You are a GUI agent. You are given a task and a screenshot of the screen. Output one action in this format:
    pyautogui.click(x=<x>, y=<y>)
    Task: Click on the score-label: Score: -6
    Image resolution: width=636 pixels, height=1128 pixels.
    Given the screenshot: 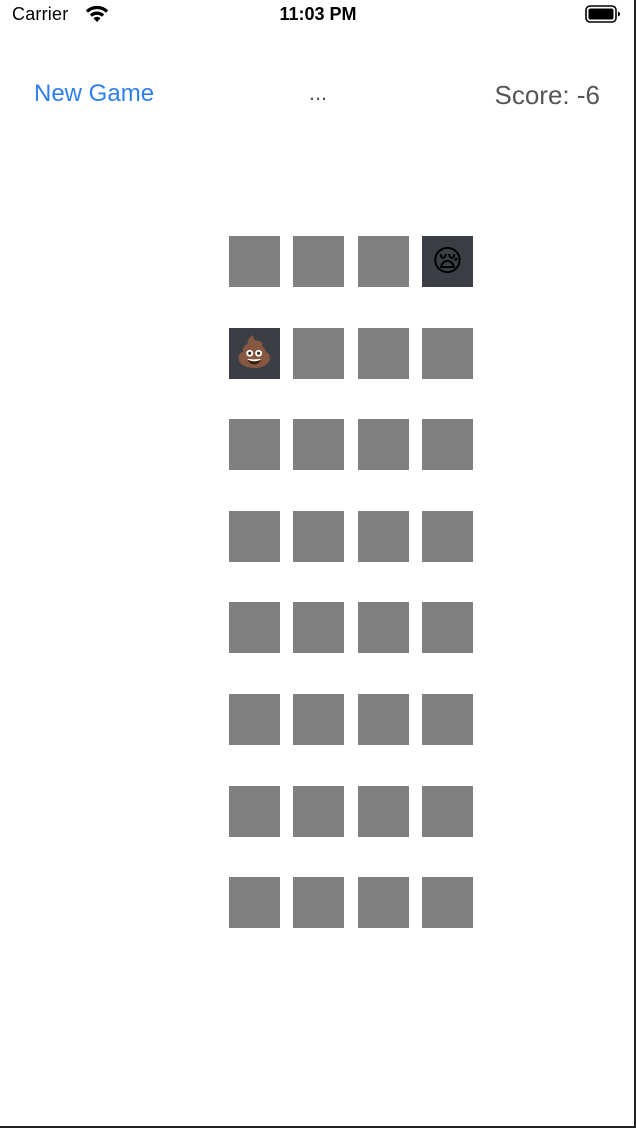 What is the action you would take?
    pyautogui.click(x=547, y=95)
    